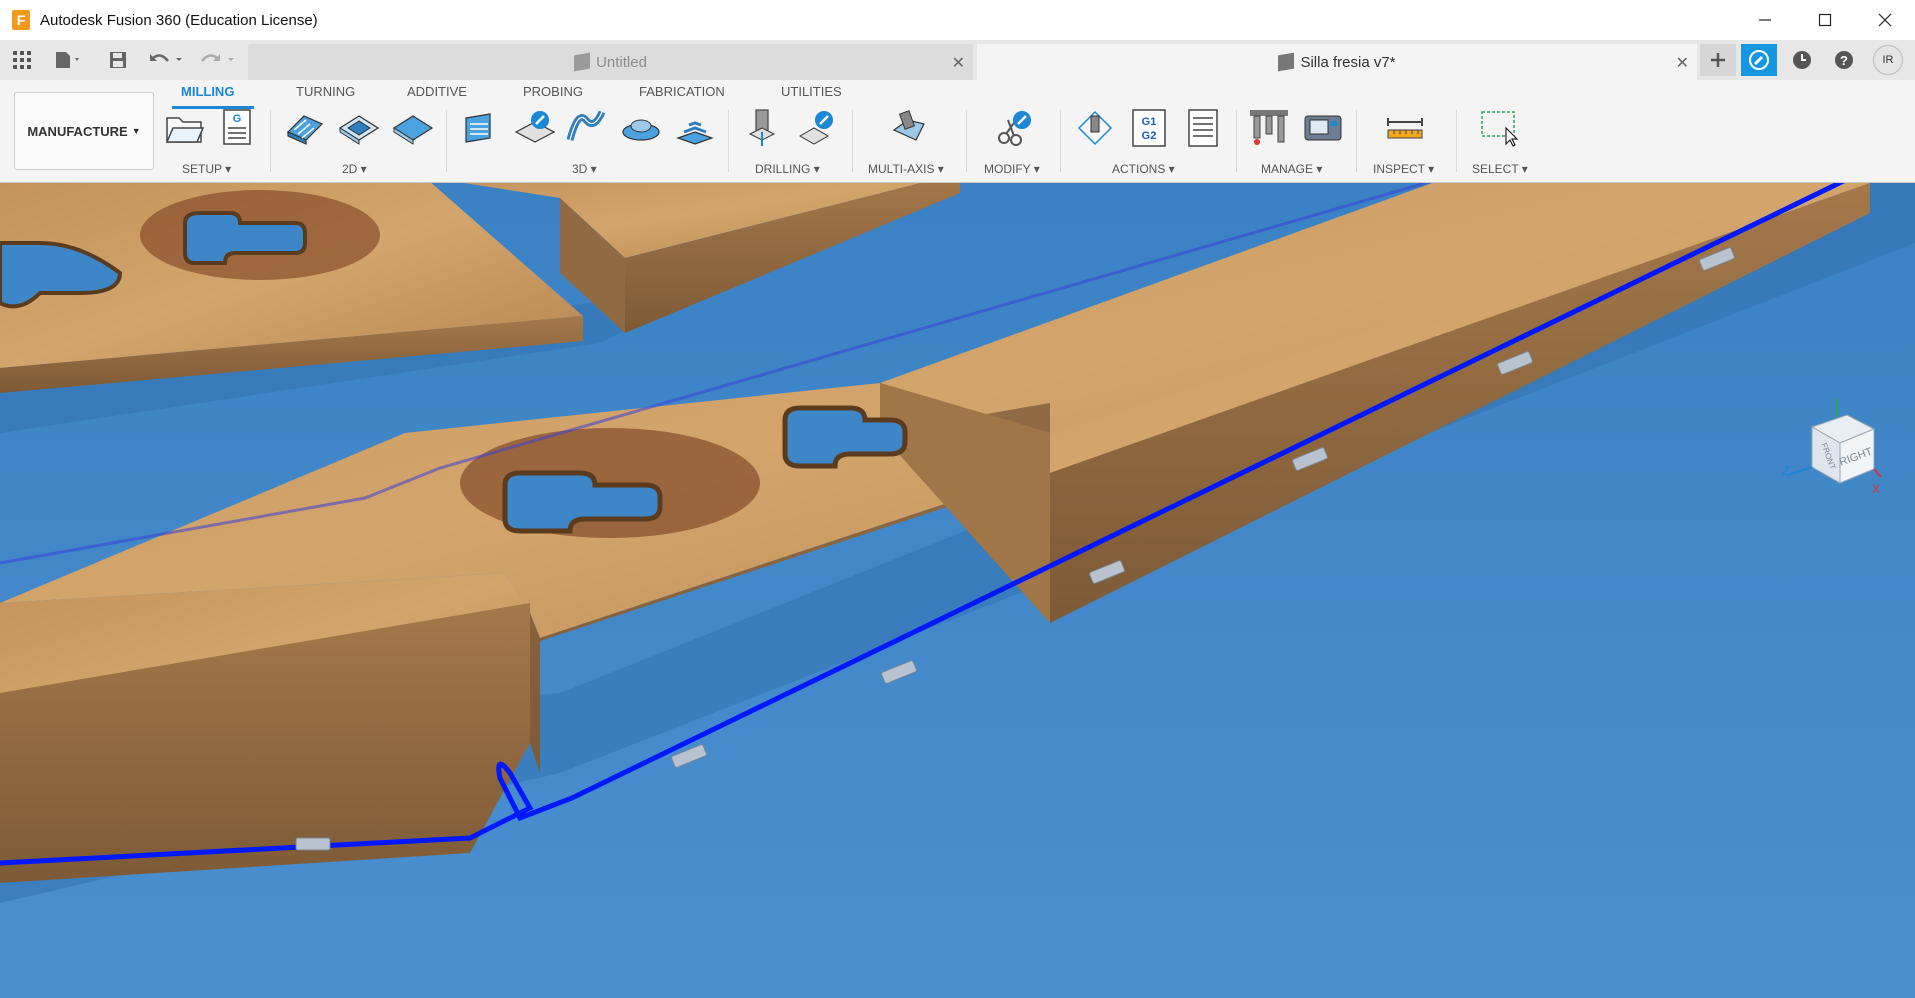 The width and height of the screenshot is (1915, 998). What do you see at coordinates (305, 128) in the screenshot?
I see `2d-adaptive-icon` at bounding box center [305, 128].